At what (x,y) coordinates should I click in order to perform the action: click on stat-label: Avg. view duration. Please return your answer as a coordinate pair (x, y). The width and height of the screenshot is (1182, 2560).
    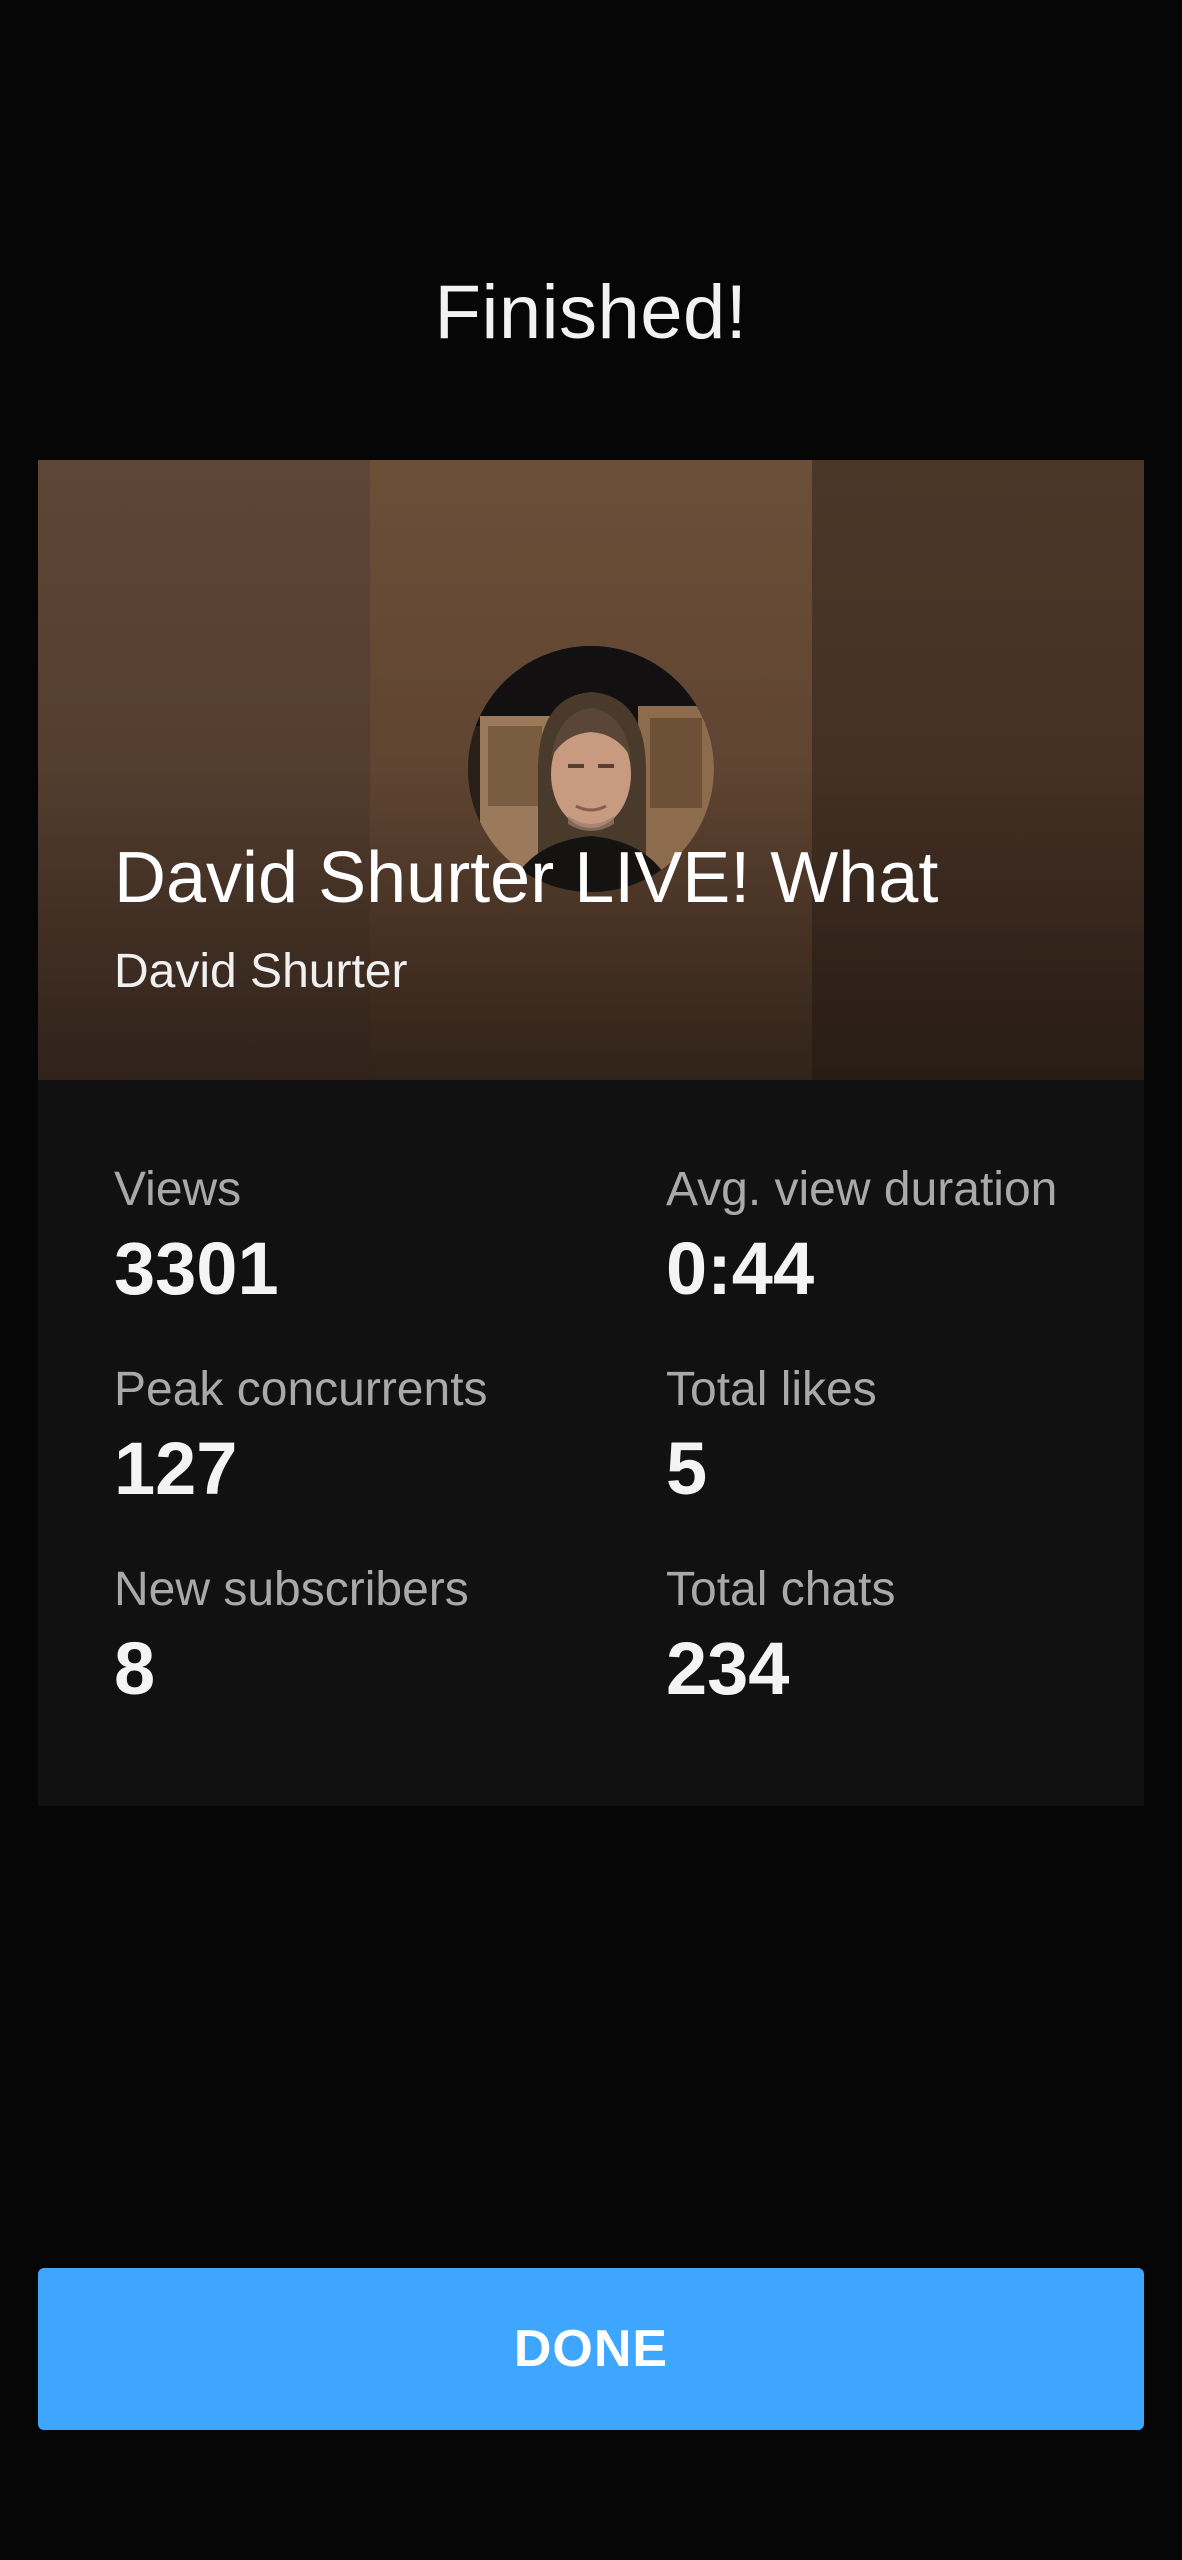
    Looking at the image, I should click on (862, 1189).